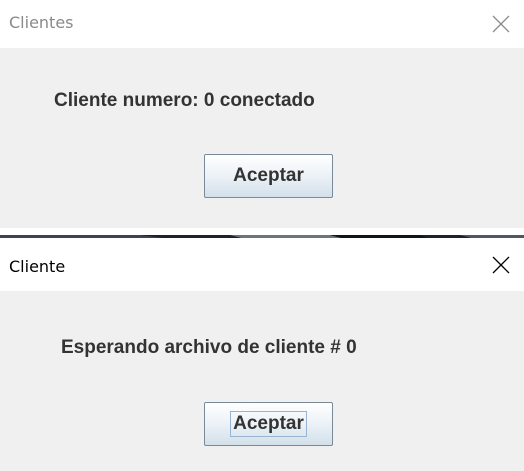 This screenshot has height=471, width=524. I want to click on title-bar: Clientes, so click(262, 24).